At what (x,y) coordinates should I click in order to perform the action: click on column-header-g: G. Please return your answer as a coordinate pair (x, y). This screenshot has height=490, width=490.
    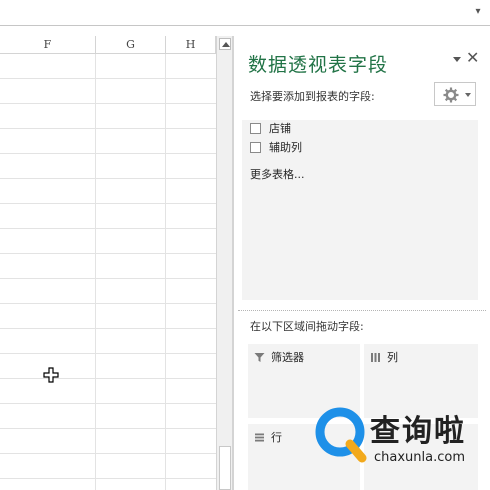
    Looking at the image, I should click on (131, 45).